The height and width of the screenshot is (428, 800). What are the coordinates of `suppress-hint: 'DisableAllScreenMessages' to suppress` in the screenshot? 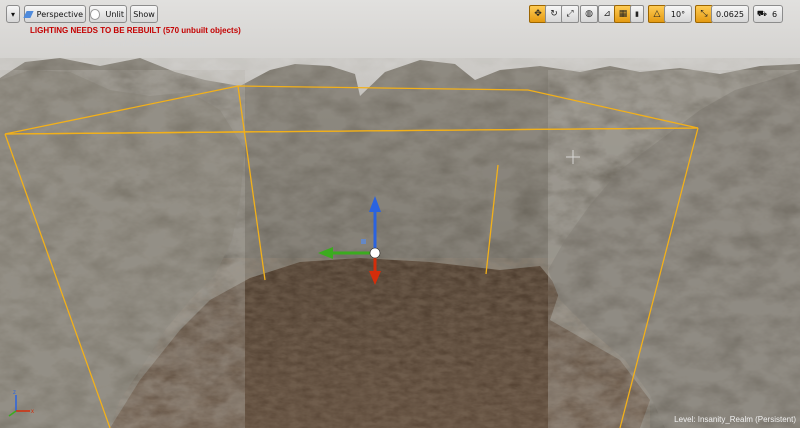 It's located at (134, 43).